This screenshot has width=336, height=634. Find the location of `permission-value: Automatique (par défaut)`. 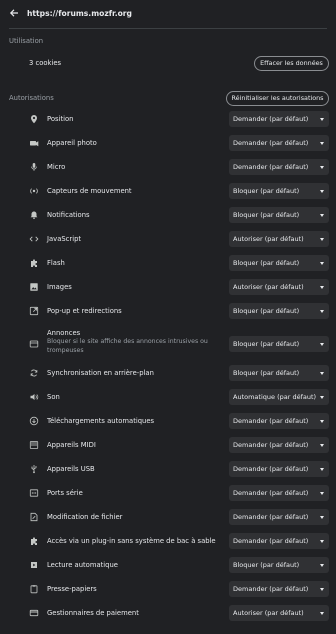

permission-value: Automatique (par défaut) is located at coordinates (275, 397).